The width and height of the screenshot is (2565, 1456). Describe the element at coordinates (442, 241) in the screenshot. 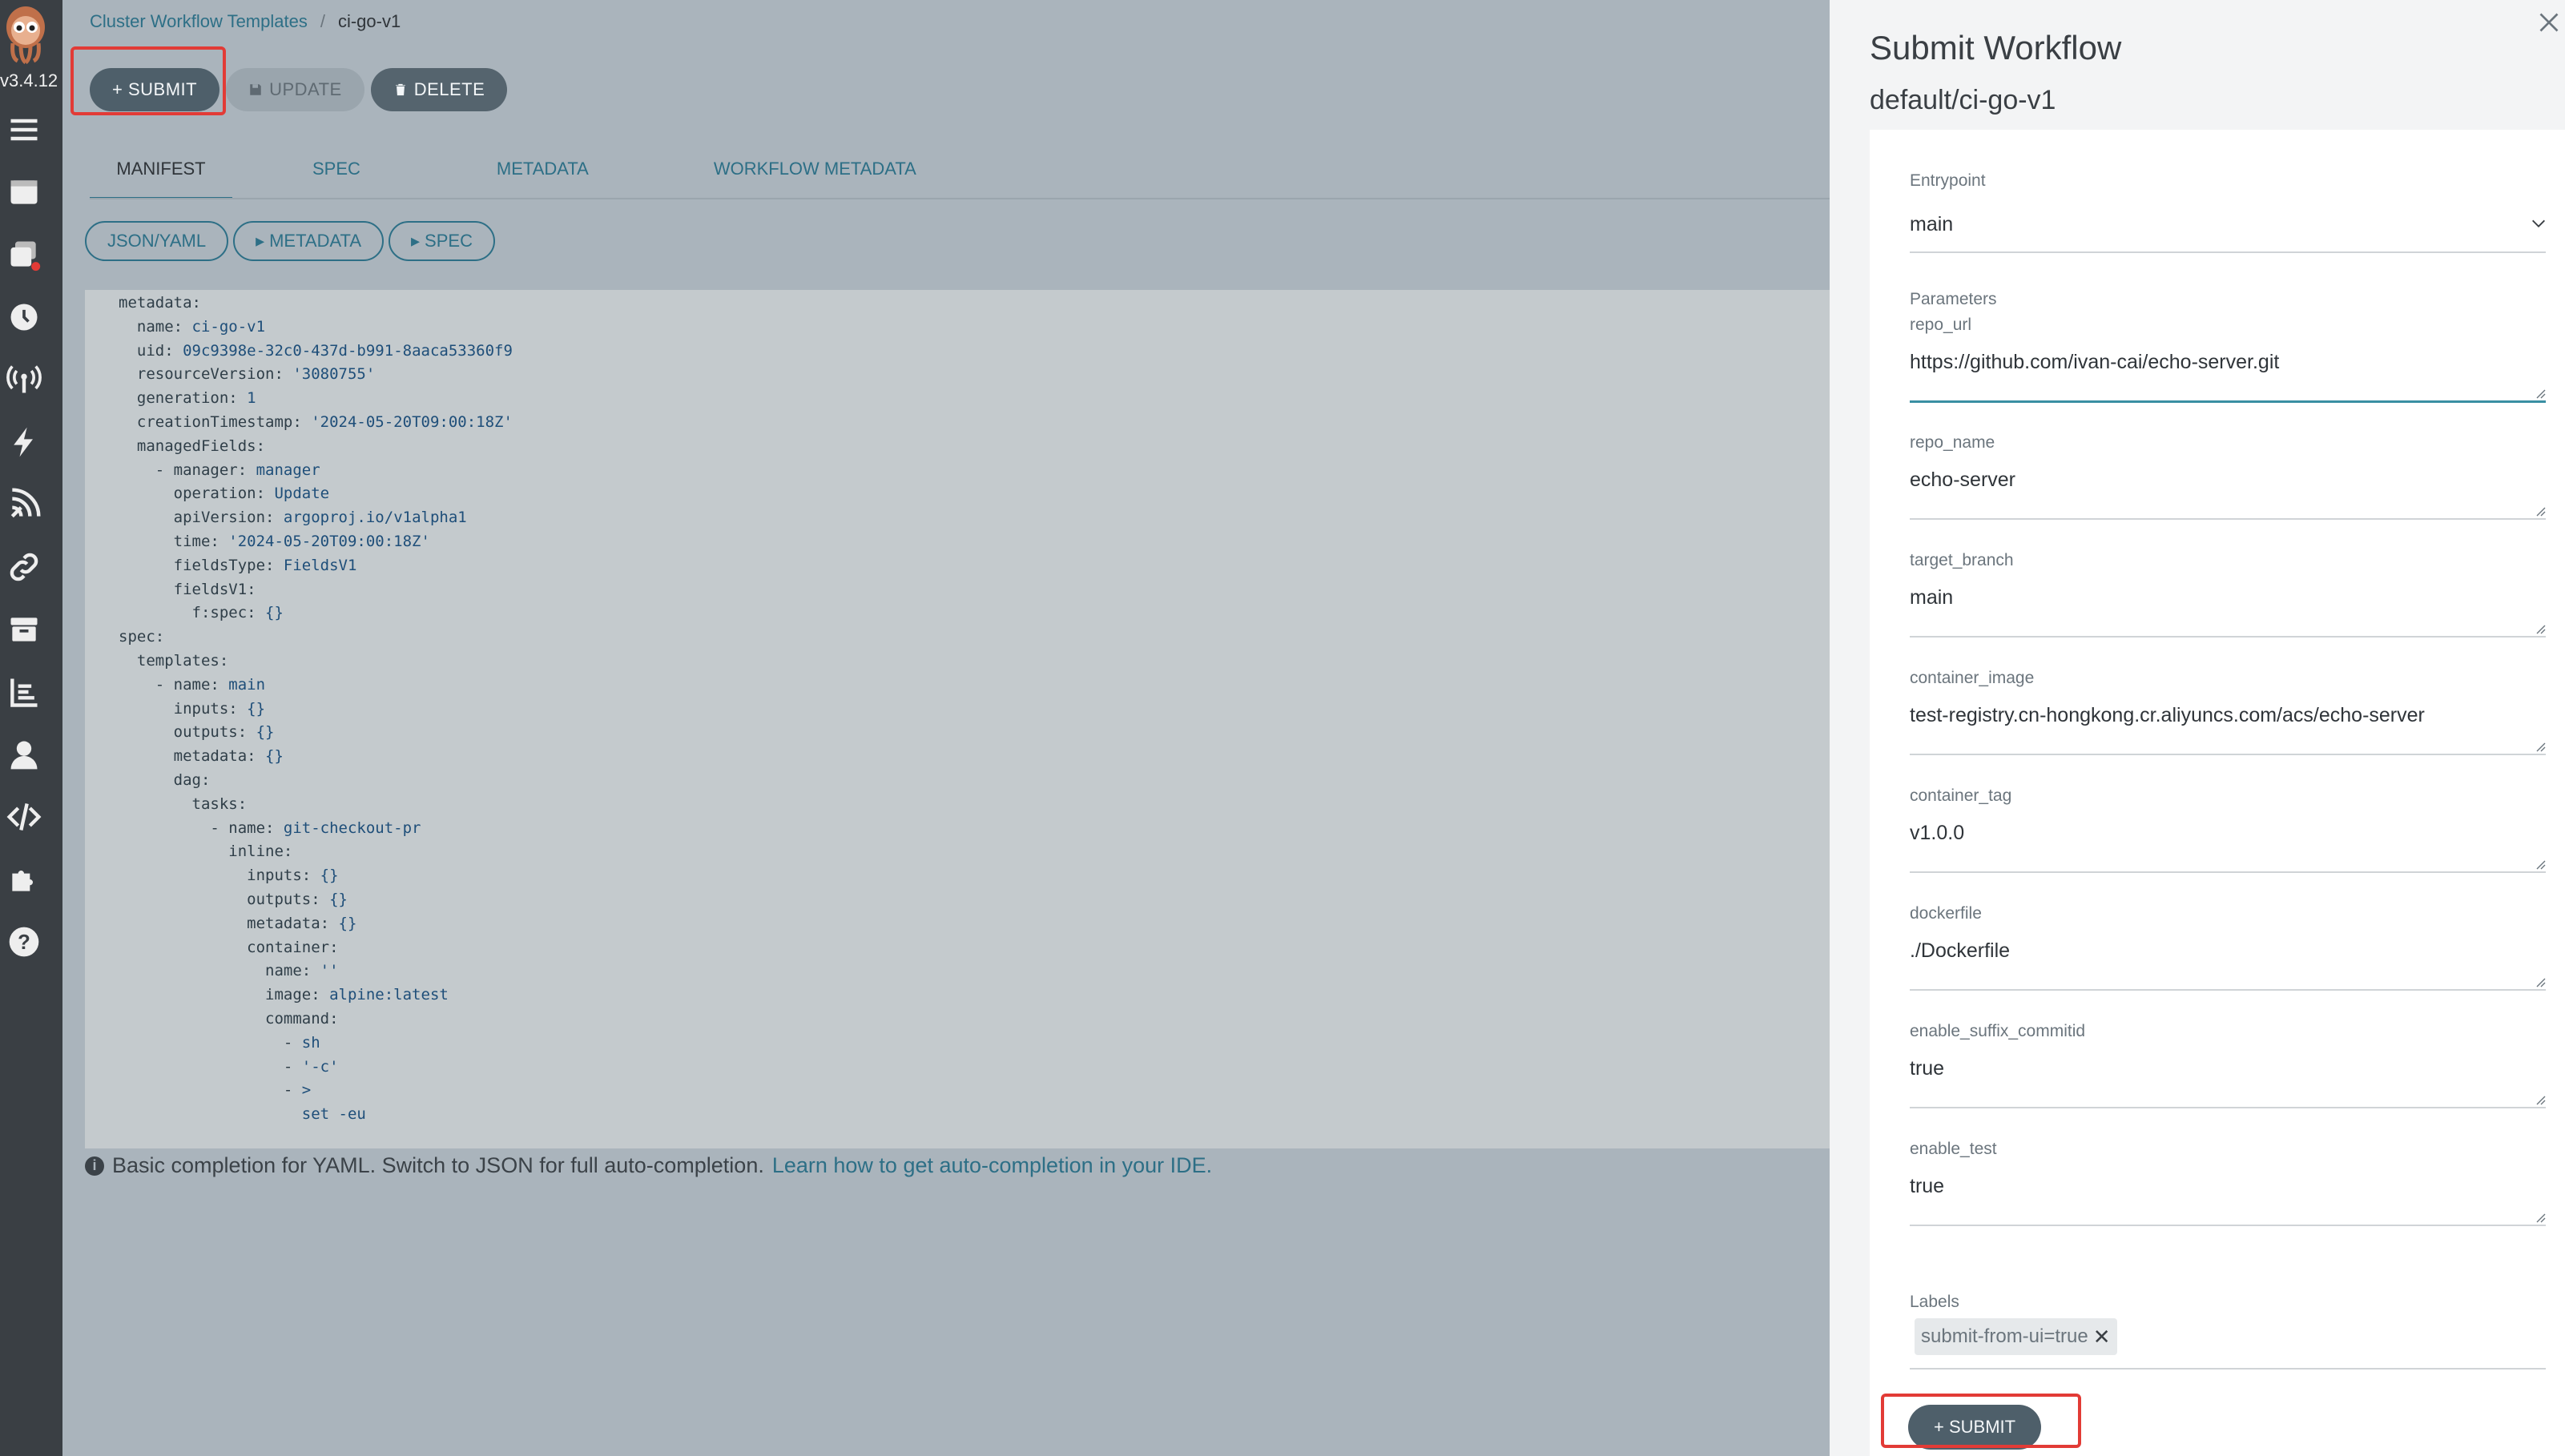

I see `spec-section-button: ▸ SPEC` at that location.